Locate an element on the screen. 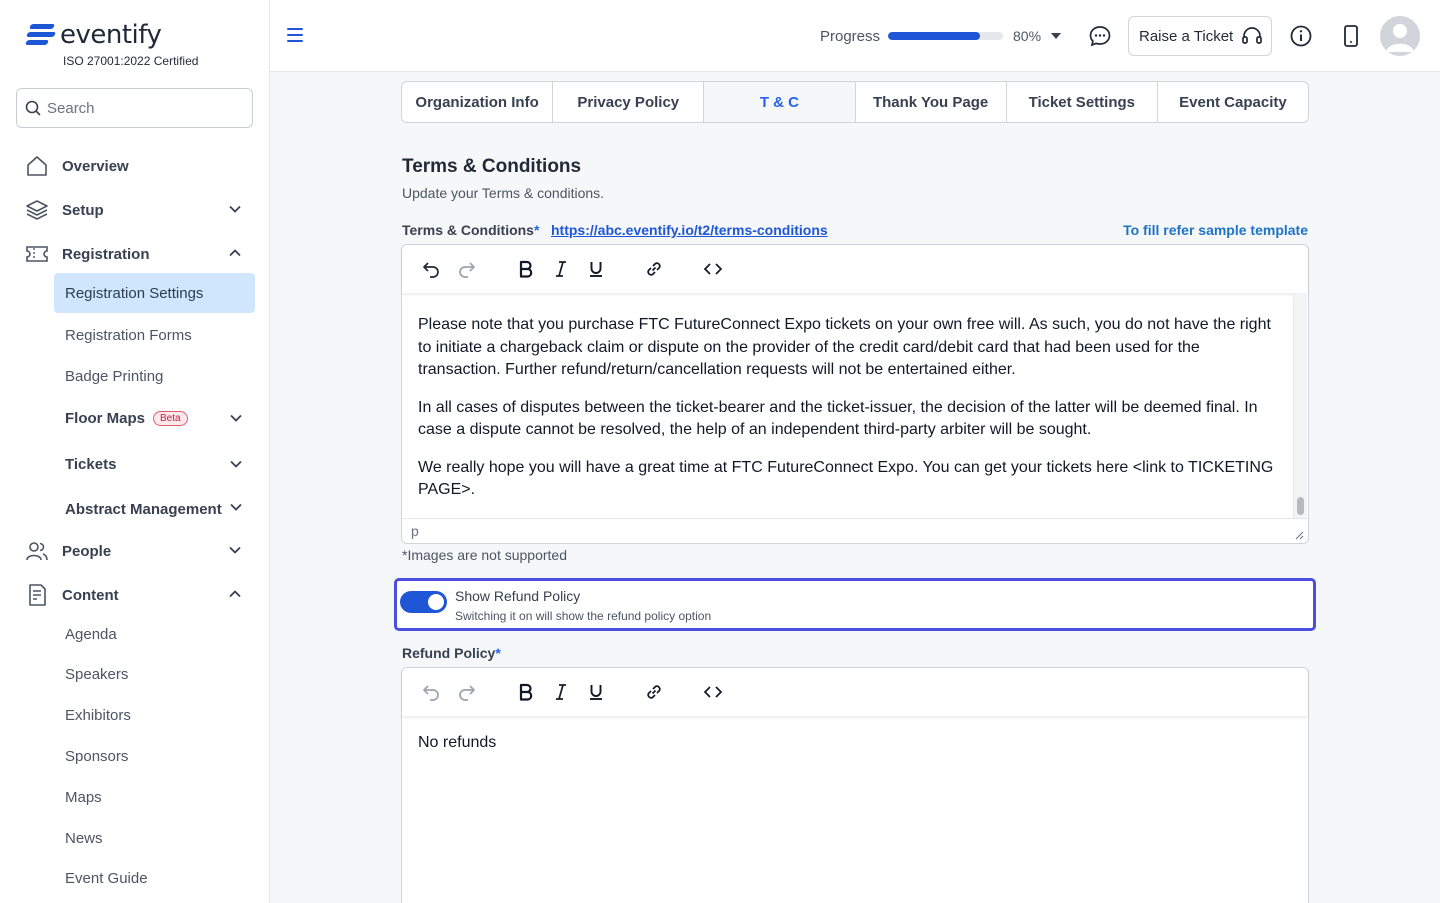 The image size is (1440, 903). nav-setup-label: Setup is located at coordinates (83, 210).